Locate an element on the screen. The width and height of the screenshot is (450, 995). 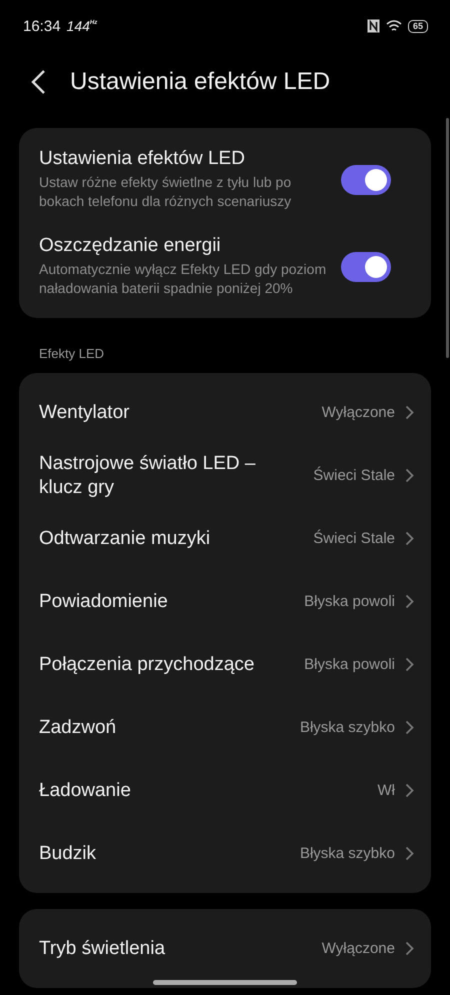
effect-label: Ładowanie is located at coordinates (85, 790).